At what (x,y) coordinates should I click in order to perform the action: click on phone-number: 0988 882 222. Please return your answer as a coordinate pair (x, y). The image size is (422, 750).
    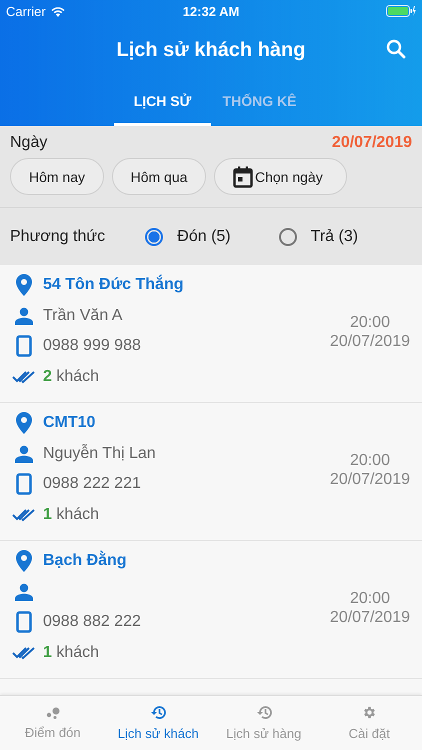
    Looking at the image, I should click on (92, 622).